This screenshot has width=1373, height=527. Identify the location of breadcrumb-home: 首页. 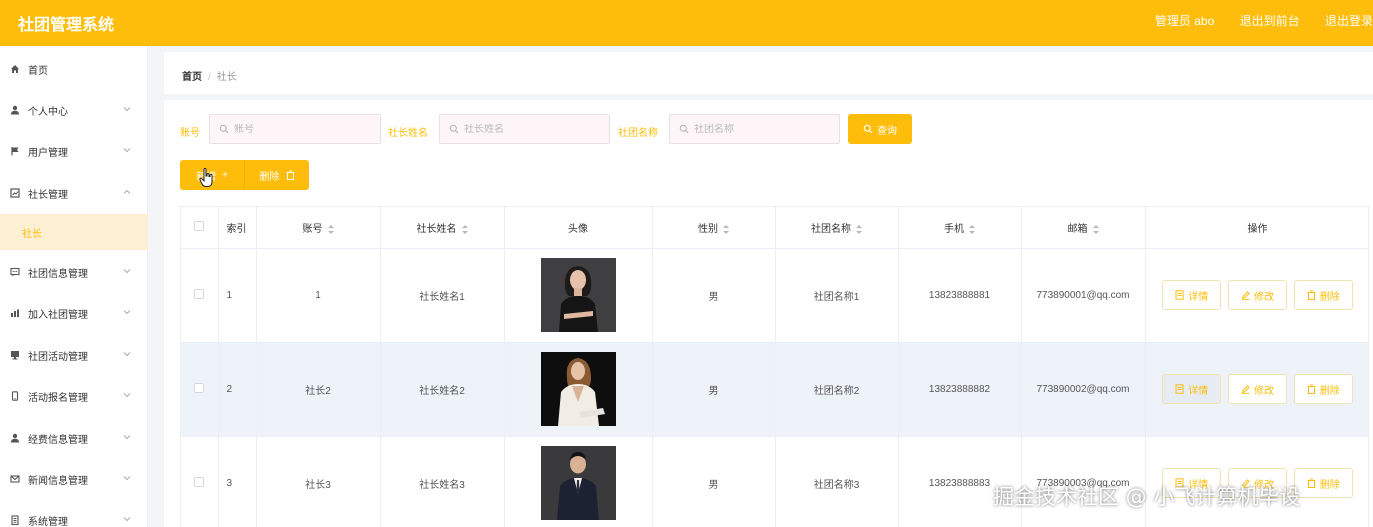
(192, 77).